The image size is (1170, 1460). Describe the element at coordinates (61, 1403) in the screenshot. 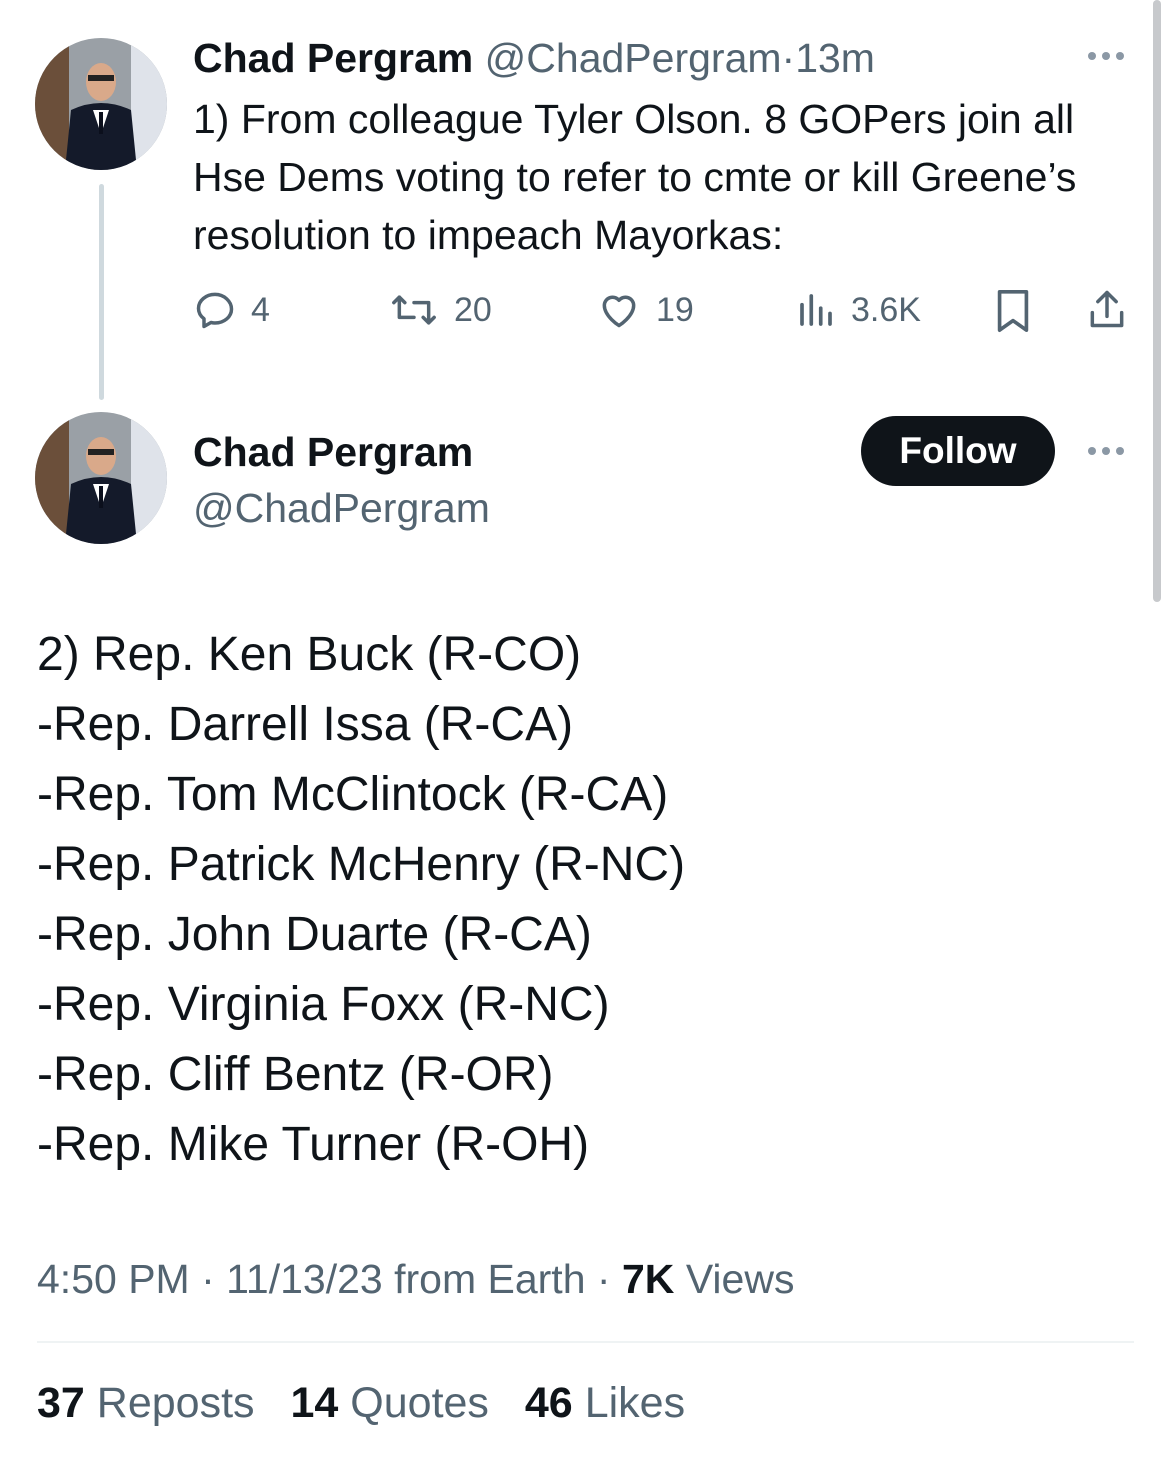

I see `reposts-count: 37` at that location.